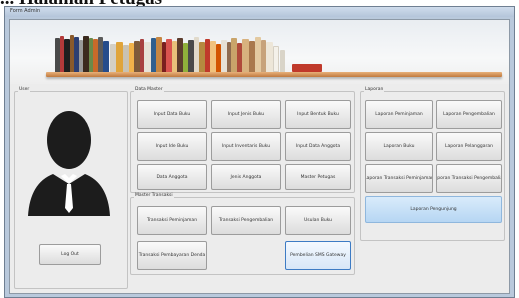 Image resolution: width=519 pixels, height=298 pixels. I want to click on user-panel-label: User, so click(24, 90).